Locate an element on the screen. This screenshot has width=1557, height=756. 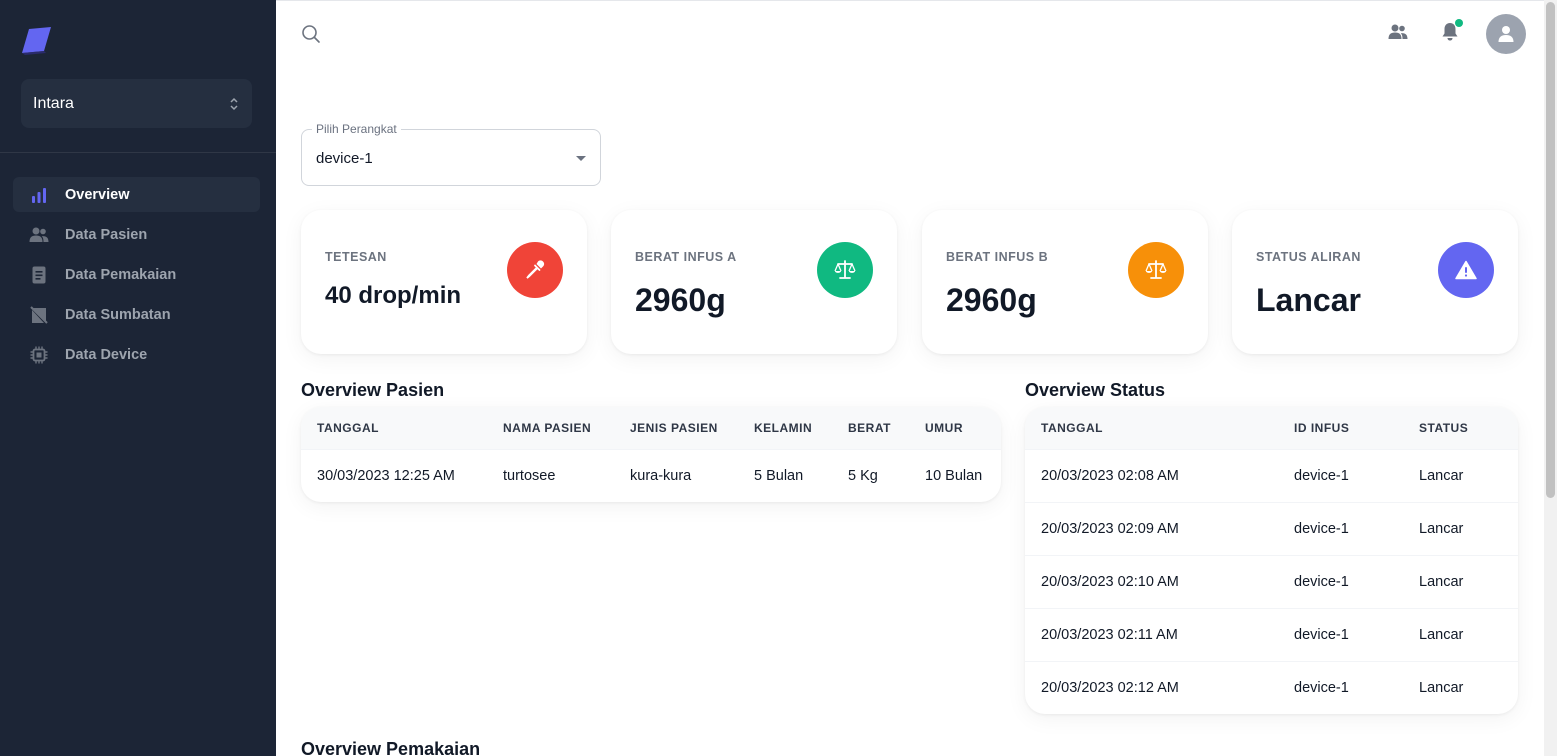
table-row: 20/03/2023 02:08 AM device-1 Lancar is located at coordinates (1271, 475).